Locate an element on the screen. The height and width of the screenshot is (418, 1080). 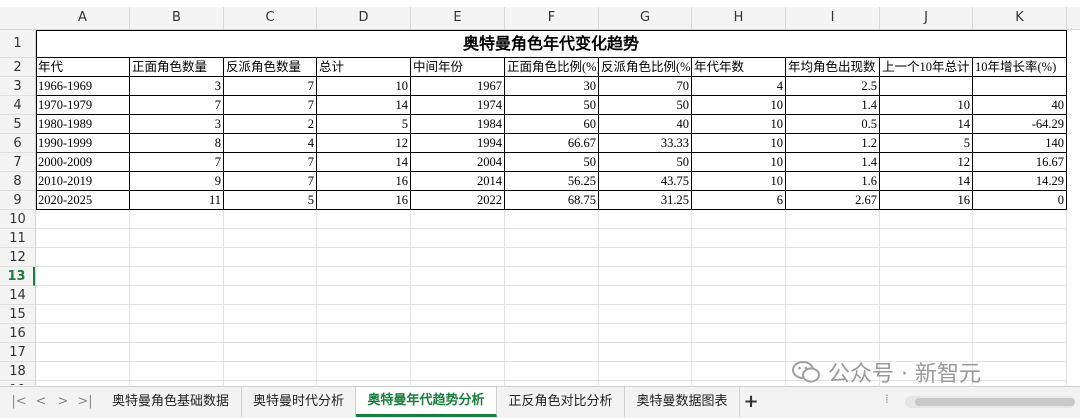
data-cell: 8 is located at coordinates (177, 143).